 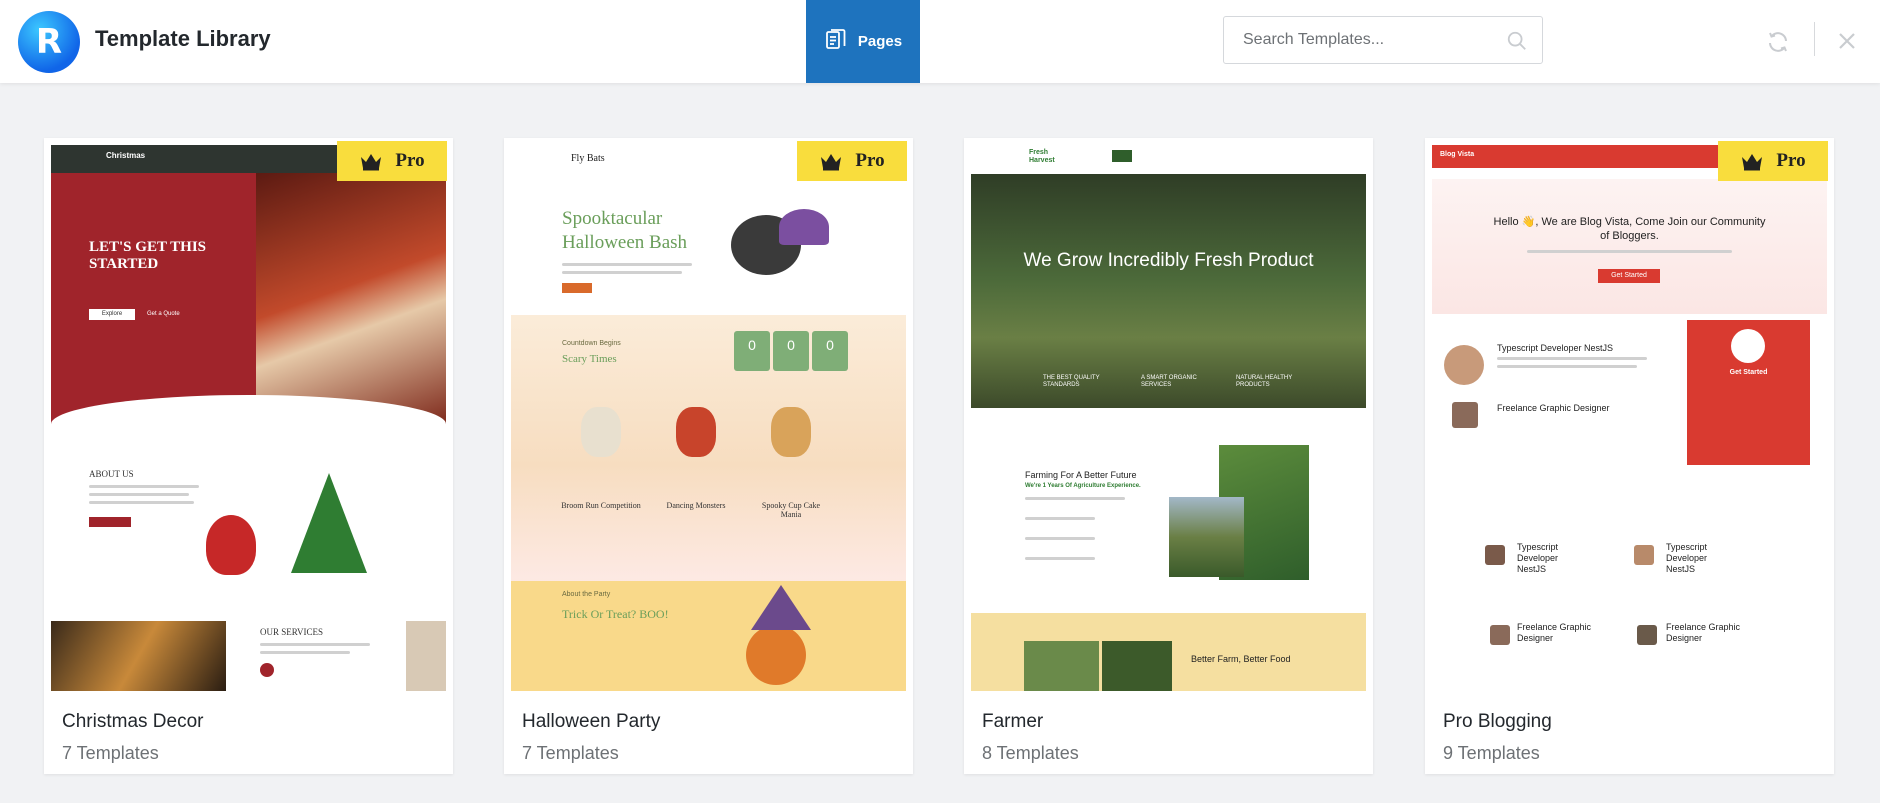 What do you see at coordinates (615, 614) in the screenshot?
I see `preview-party-heading: Trick Or Treat? BOO!` at bounding box center [615, 614].